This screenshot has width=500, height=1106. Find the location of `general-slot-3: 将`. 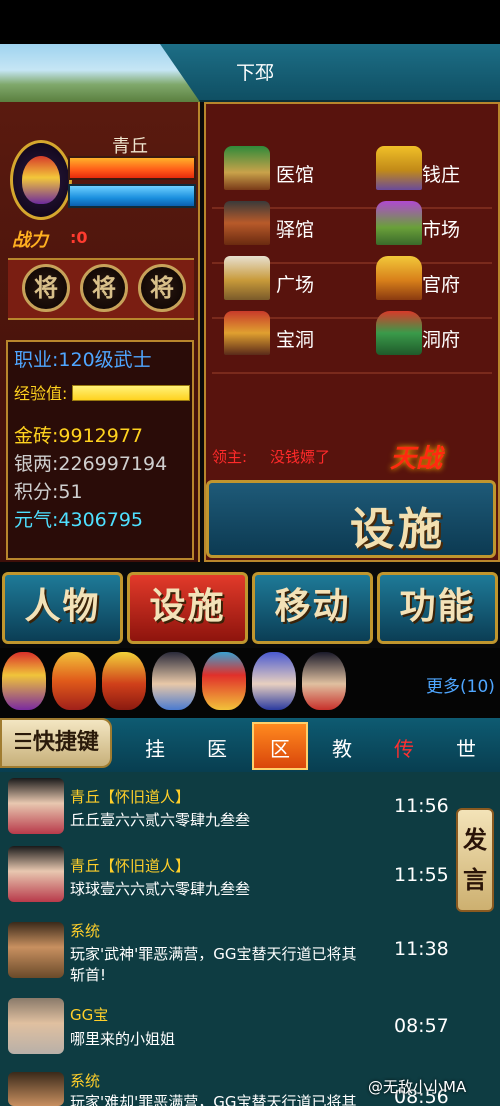

general-slot-3: 将 is located at coordinates (162, 288).